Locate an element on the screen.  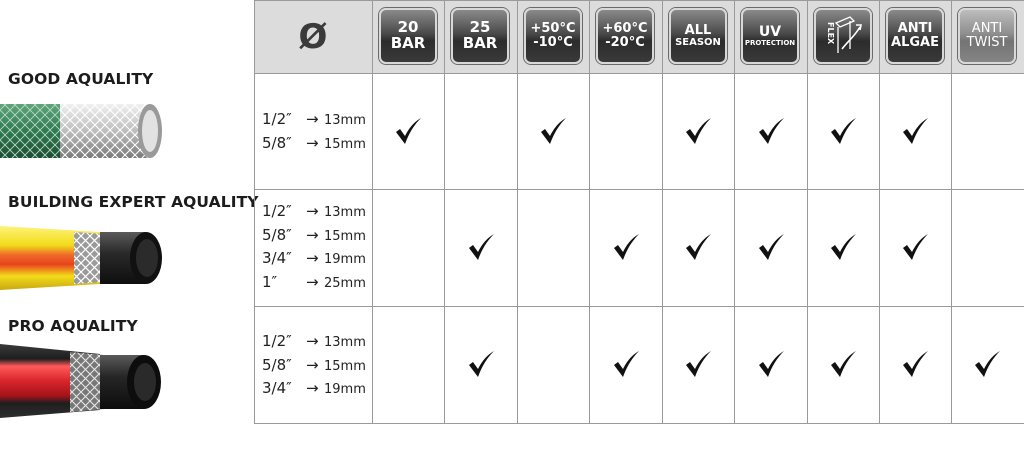
badge-line2: PROTECTION is located at coordinates (770, 42).